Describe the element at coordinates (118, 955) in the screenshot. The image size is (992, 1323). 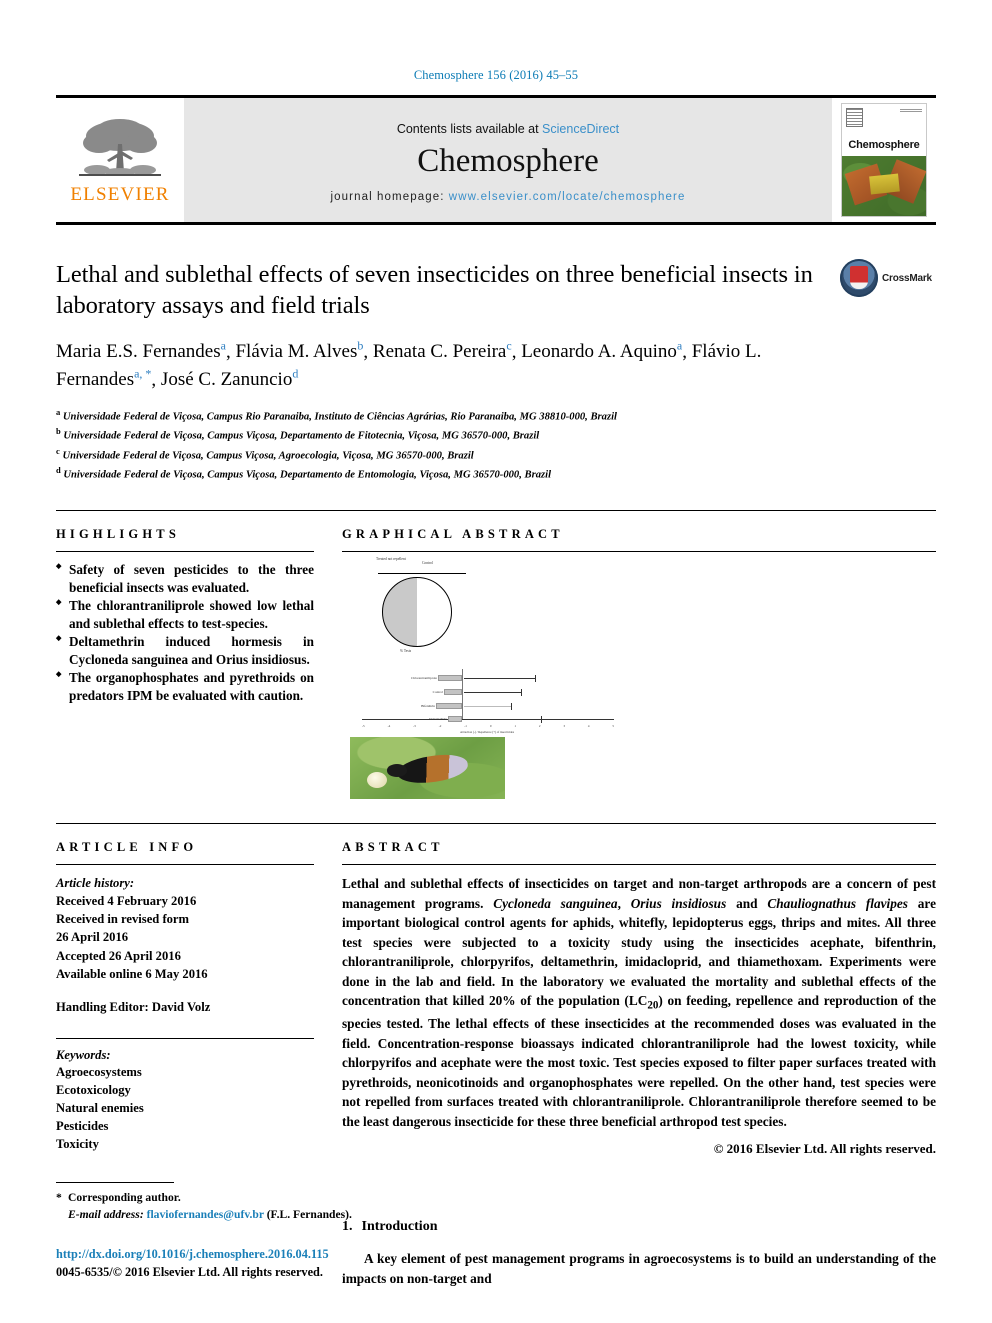
I see `history-item: Accepted 26 April 2016` at that location.